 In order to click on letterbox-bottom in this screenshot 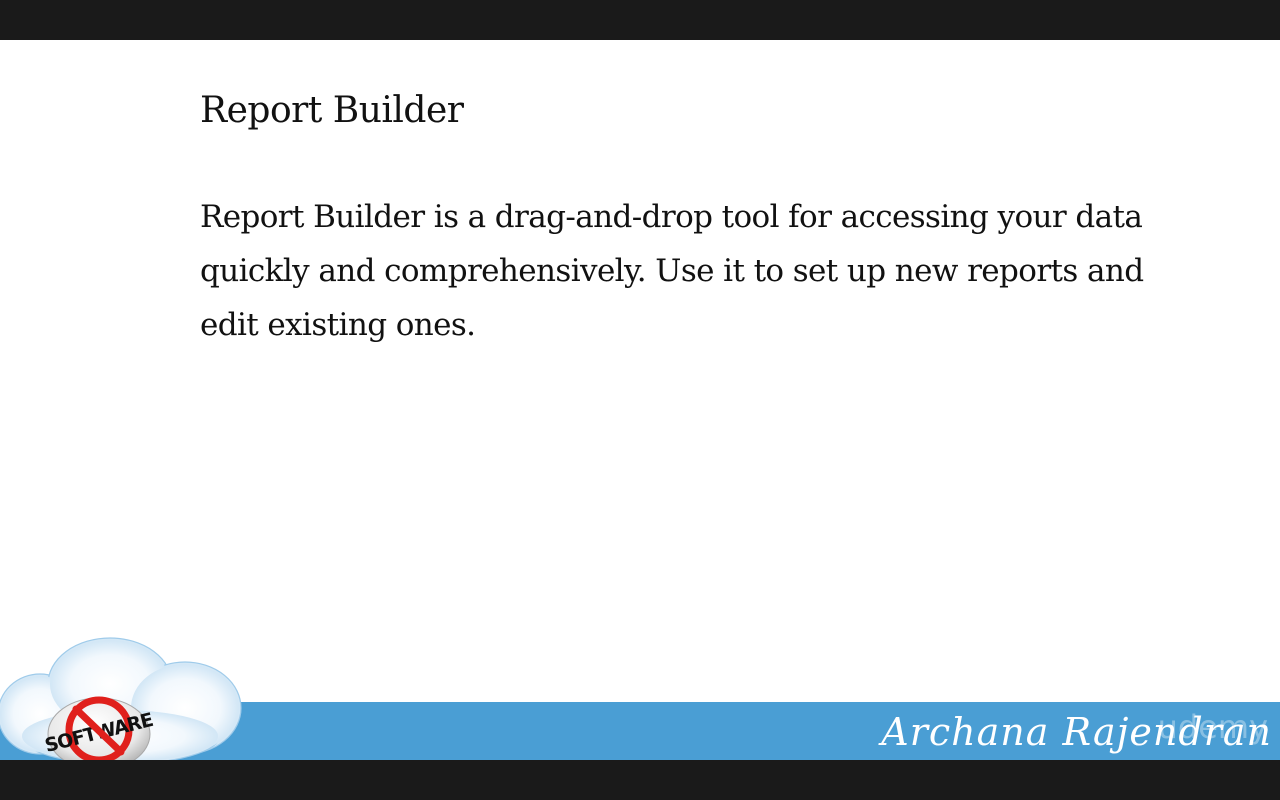, I will do `click(640, 780)`.